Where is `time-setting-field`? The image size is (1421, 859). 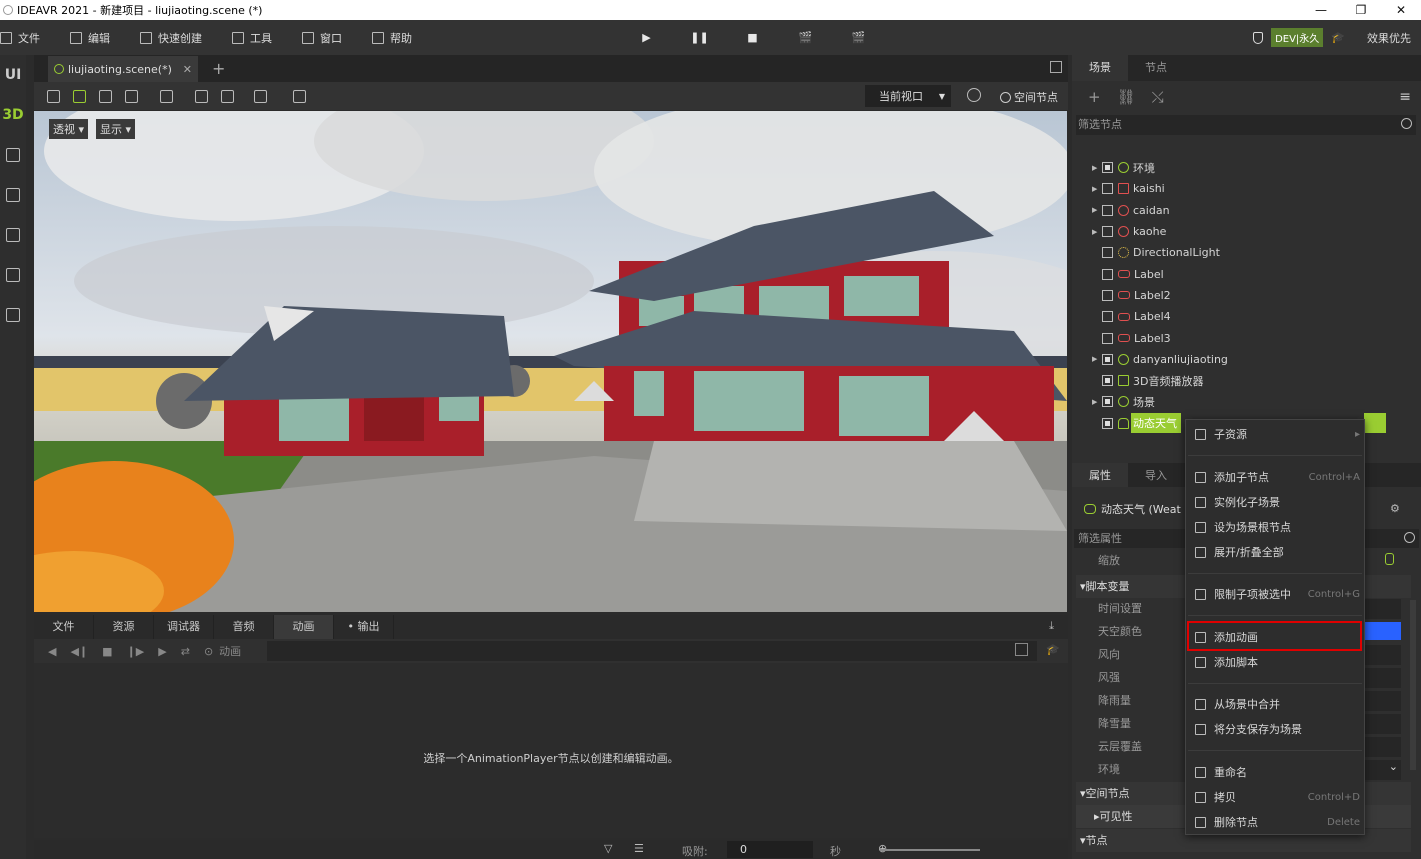 time-setting-field is located at coordinates (1383, 609).